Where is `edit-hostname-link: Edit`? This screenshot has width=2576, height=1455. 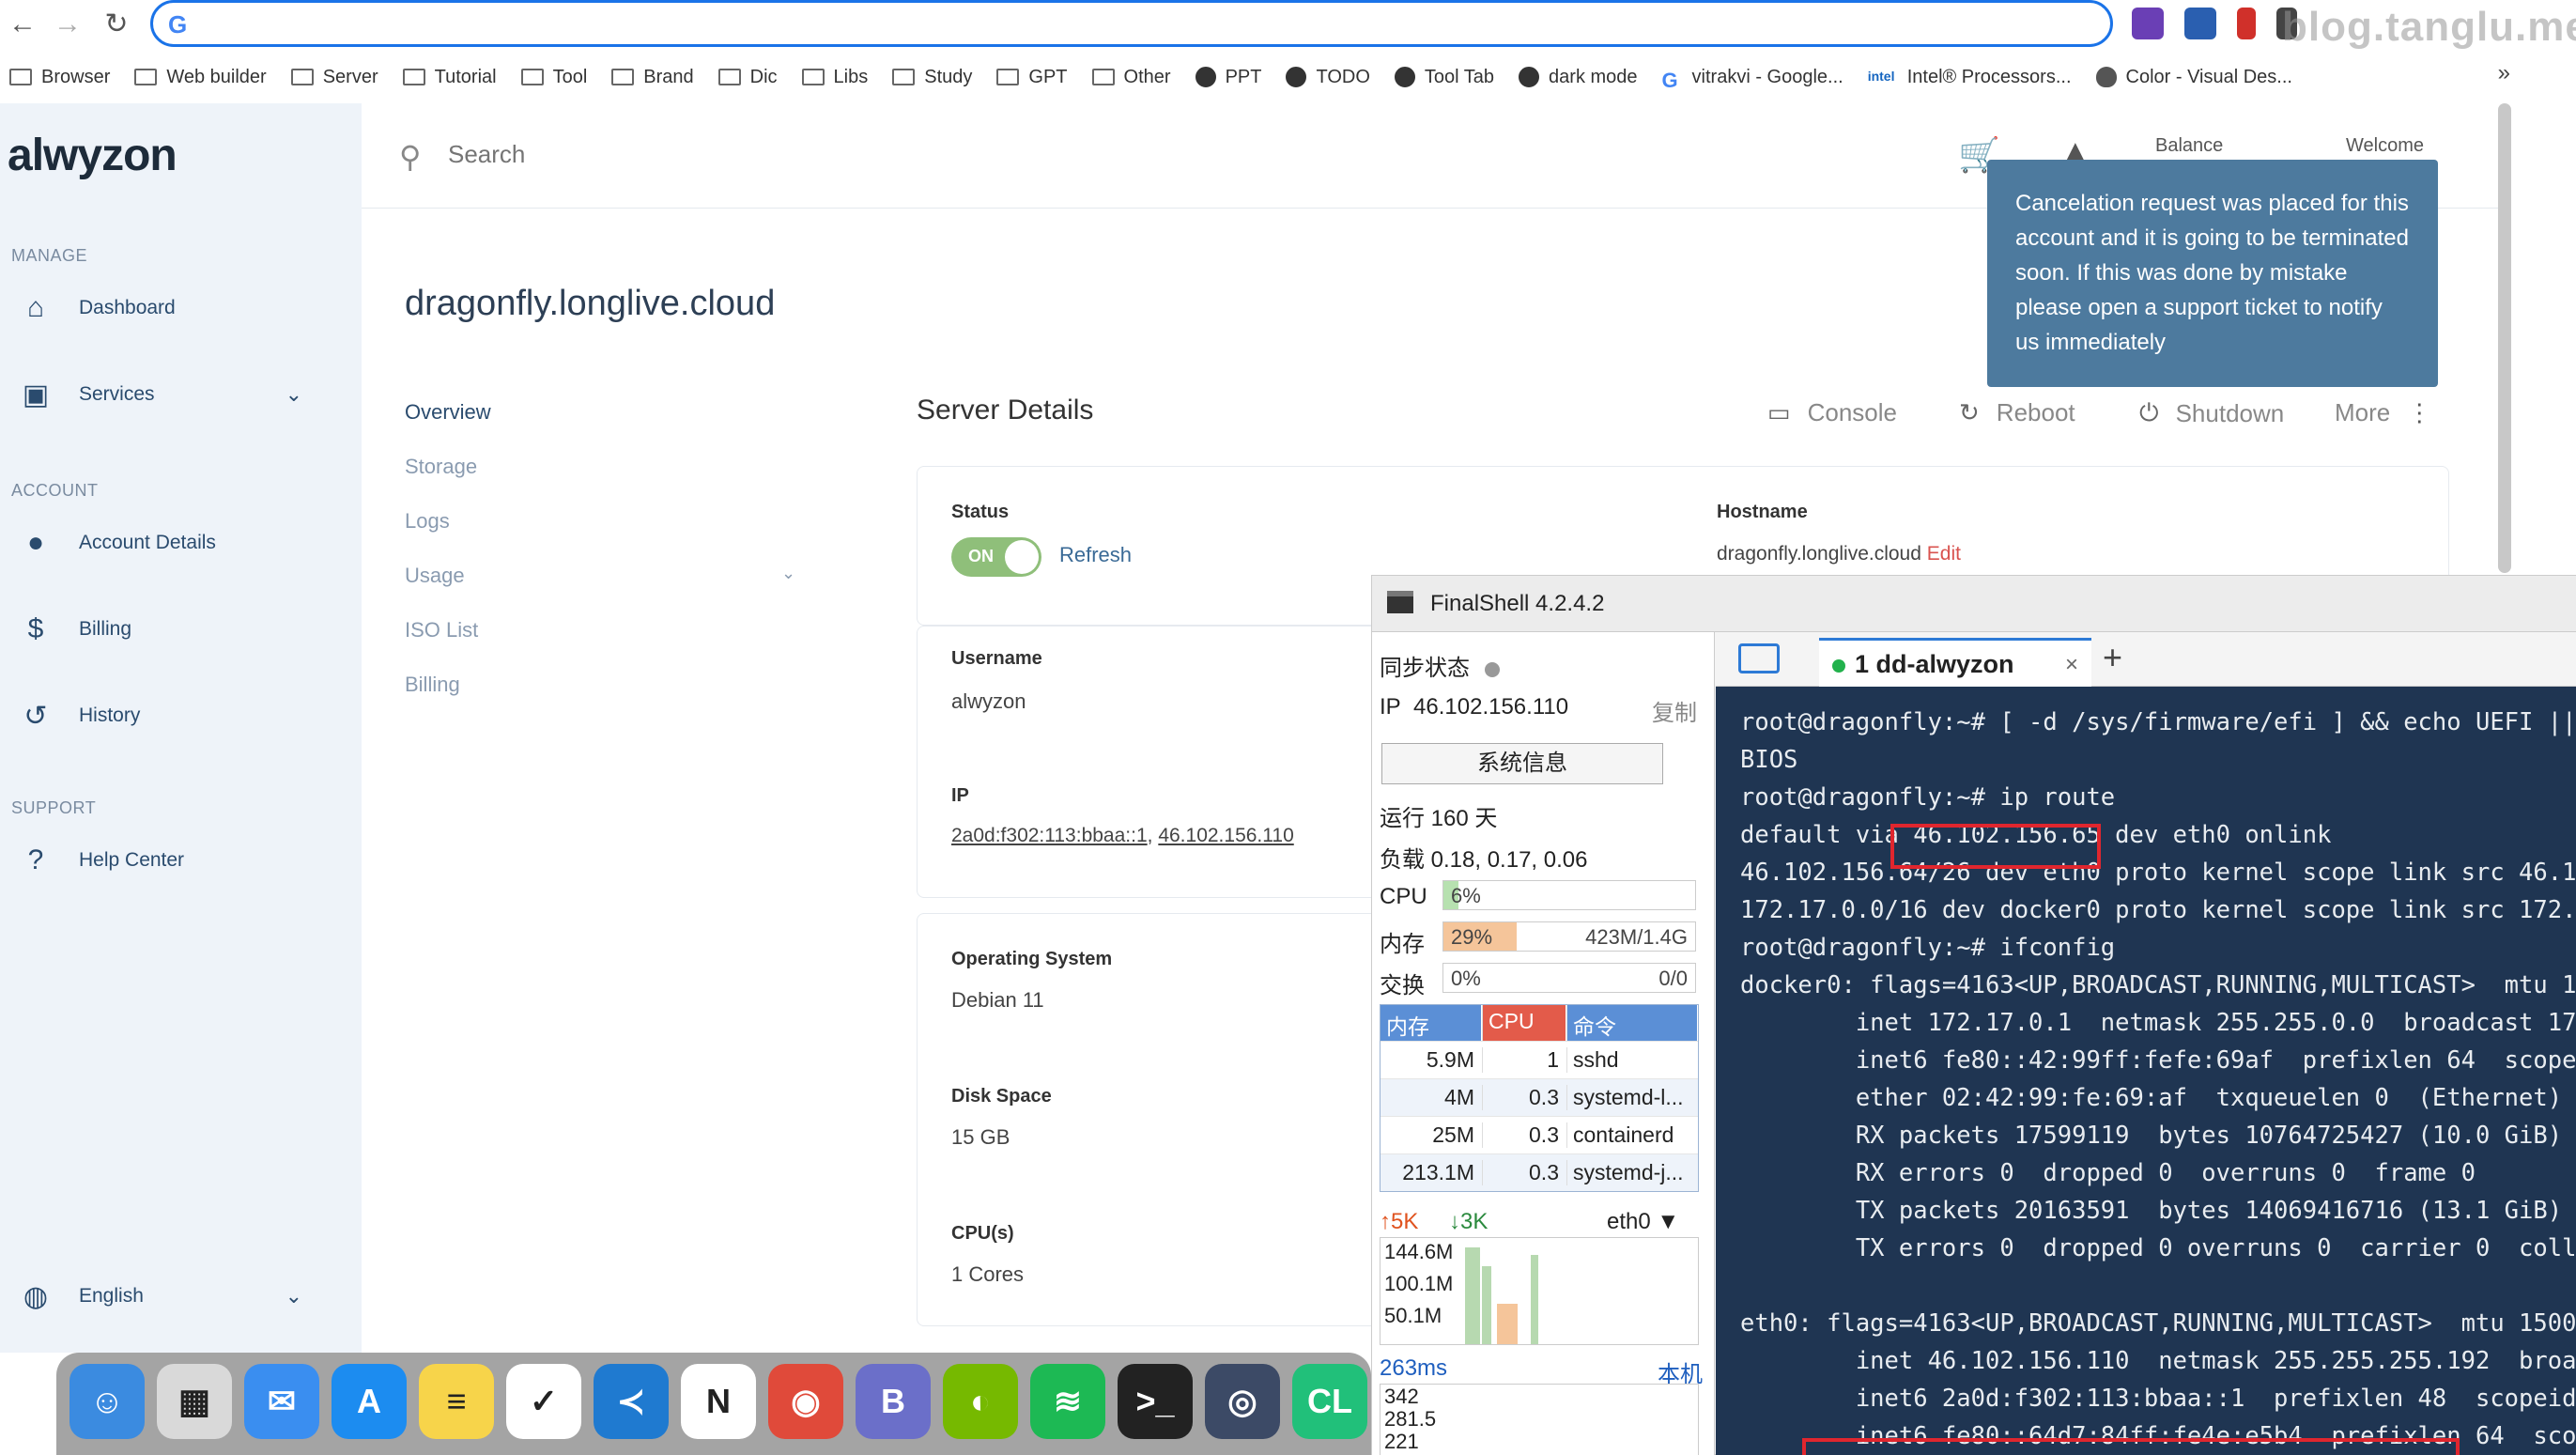
edit-hostname-link: Edit is located at coordinates (1944, 554).